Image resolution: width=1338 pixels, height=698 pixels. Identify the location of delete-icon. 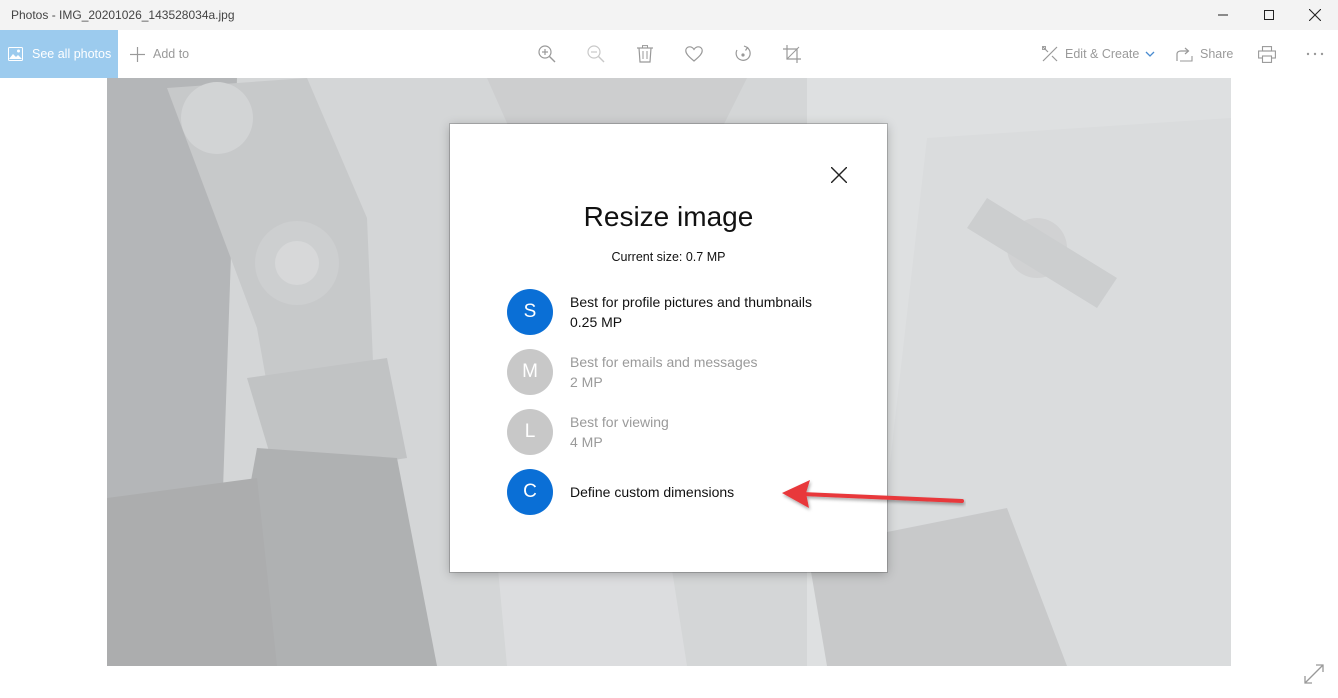
(645, 54).